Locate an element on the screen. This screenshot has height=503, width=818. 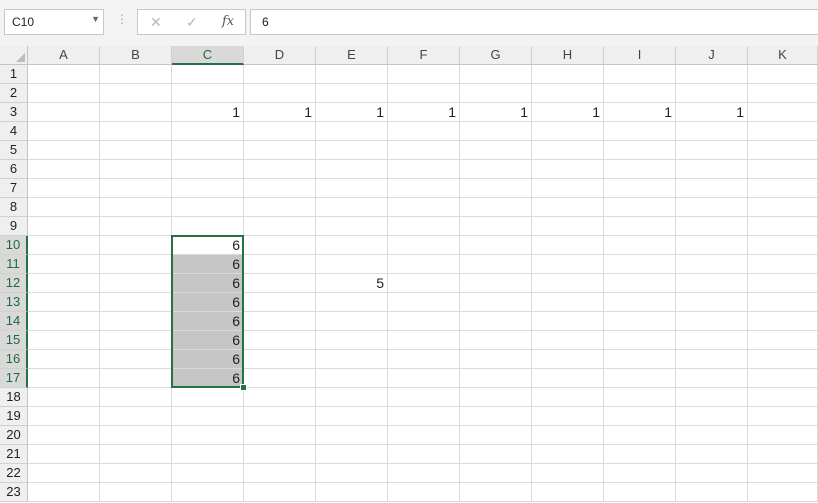
cell-e14 is located at coordinates (352, 321).